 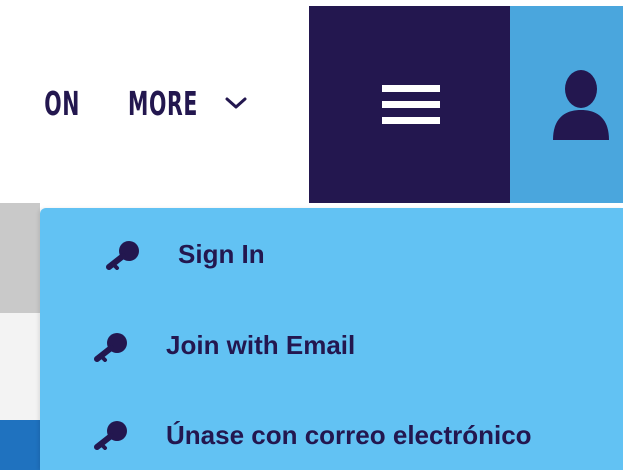 What do you see at coordinates (20, 445) in the screenshot?
I see `background-blue-bar` at bounding box center [20, 445].